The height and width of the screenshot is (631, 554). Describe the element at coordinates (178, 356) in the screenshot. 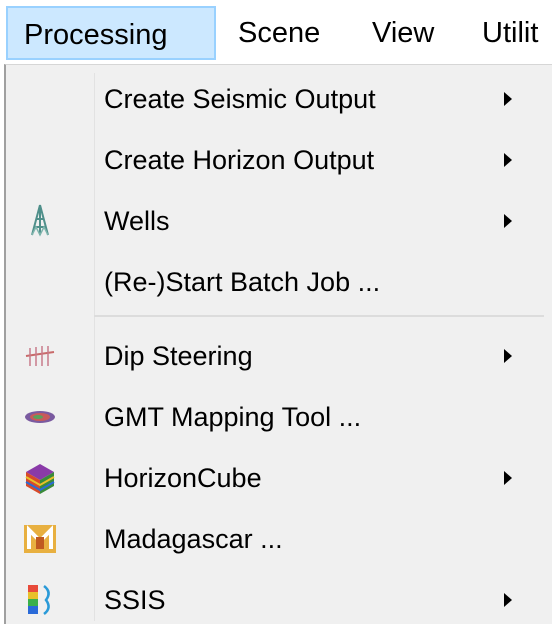

I see `menu-item-label: Dip Steering` at that location.